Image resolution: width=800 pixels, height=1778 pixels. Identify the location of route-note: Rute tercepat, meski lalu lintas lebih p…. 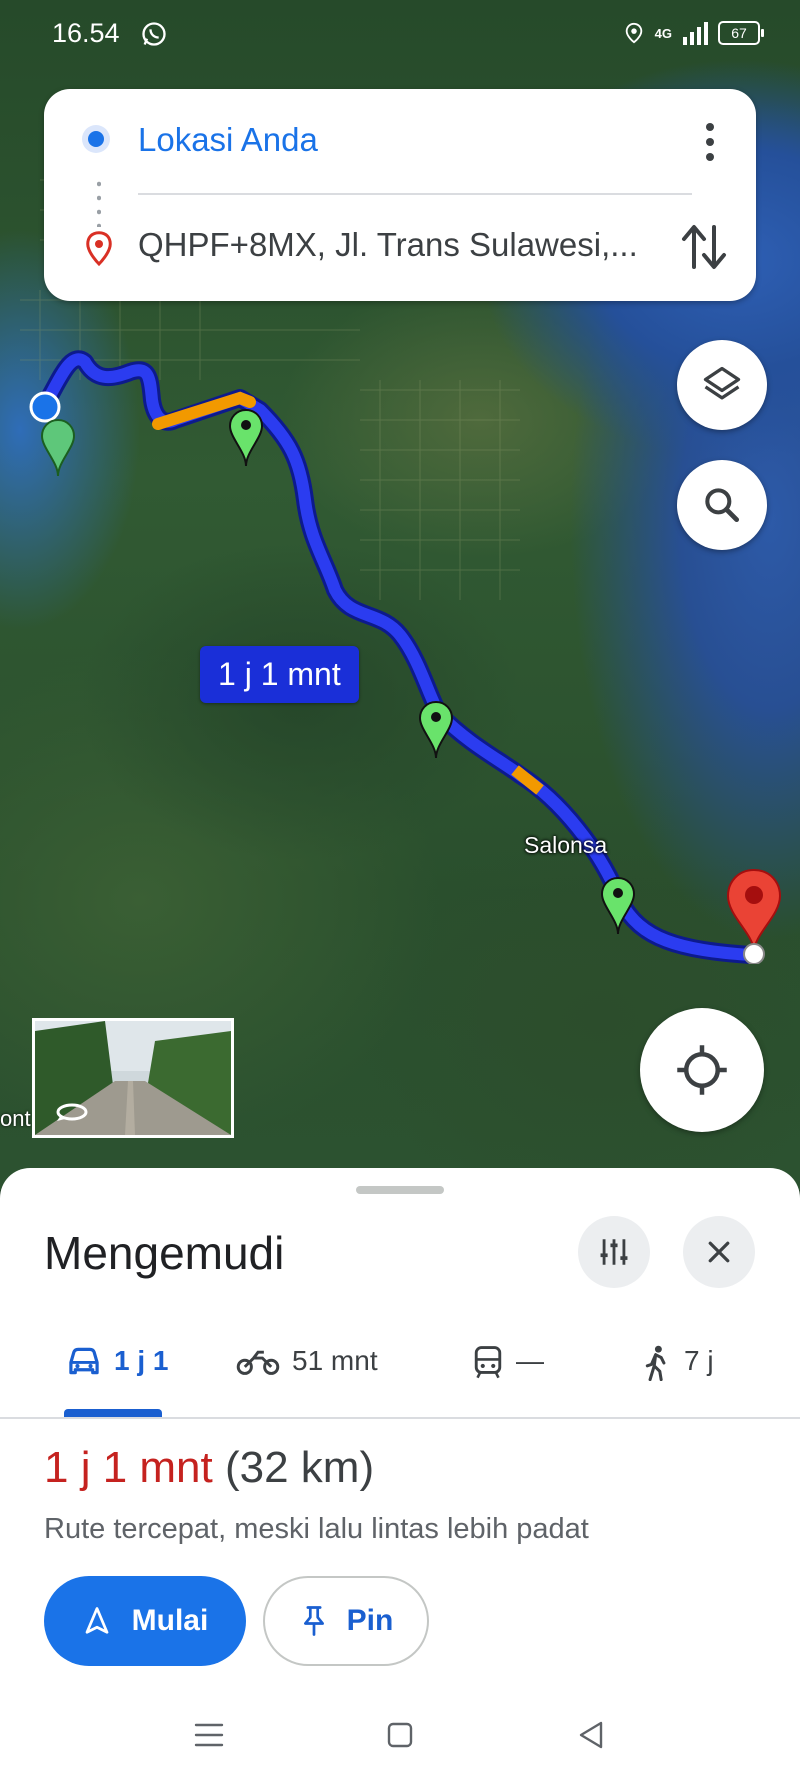
(316, 1529).